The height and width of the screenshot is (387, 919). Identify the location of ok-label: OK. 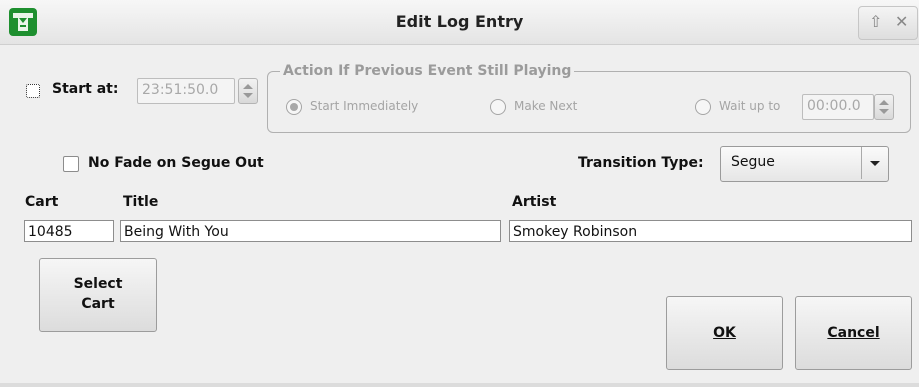
(724, 333).